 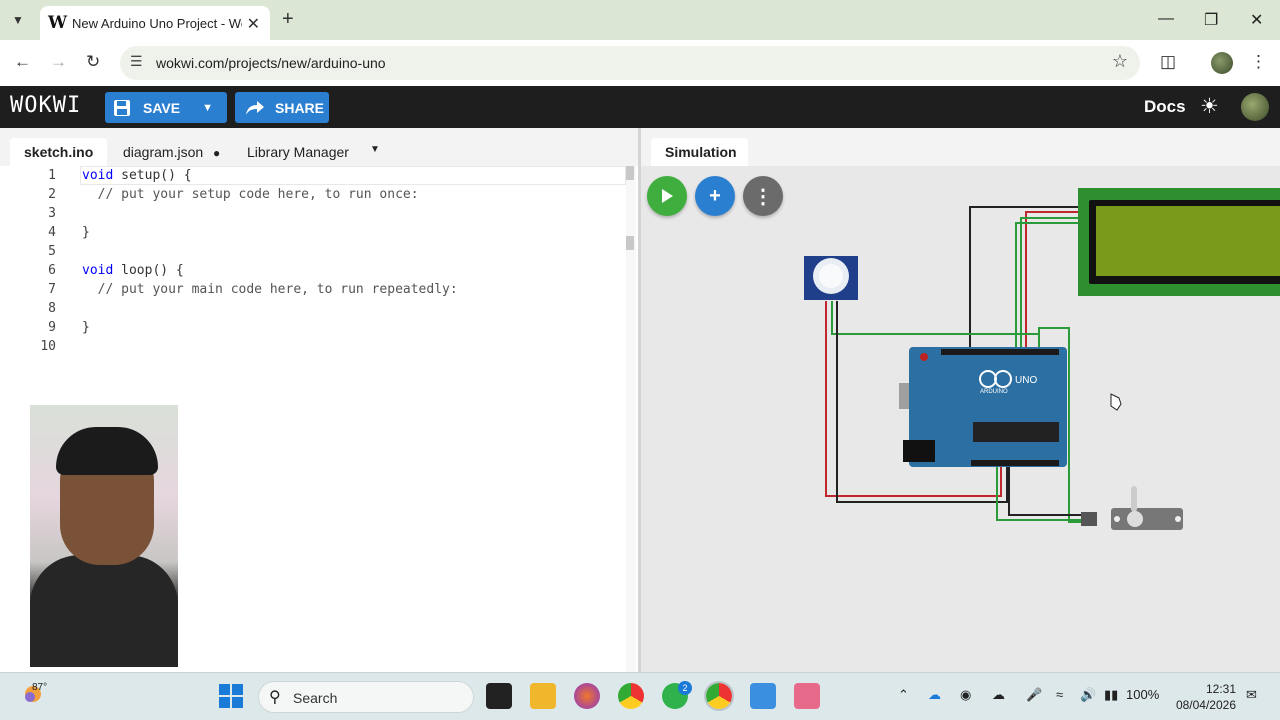 What do you see at coordinates (499, 696) in the screenshot?
I see `task-view-icon` at bounding box center [499, 696].